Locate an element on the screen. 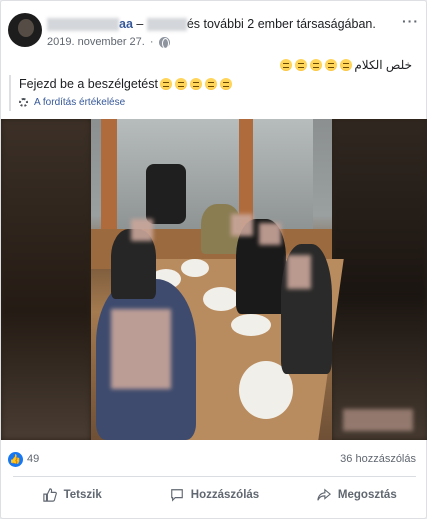 This screenshot has width=427, height=519. original-text: خلص الكلام is located at coordinates (383, 65).